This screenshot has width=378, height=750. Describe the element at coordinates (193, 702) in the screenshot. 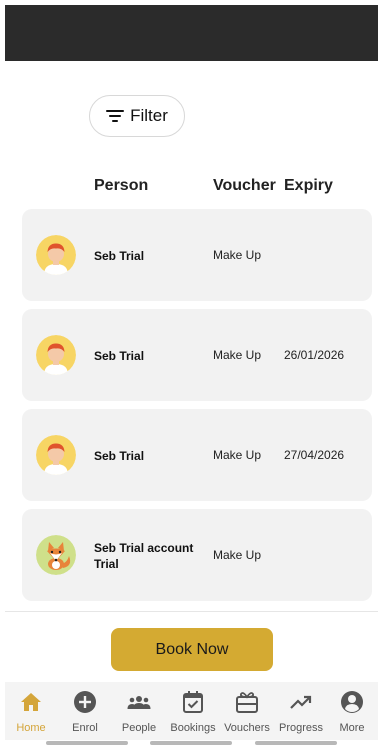

I see `calendar-check-icon` at that location.